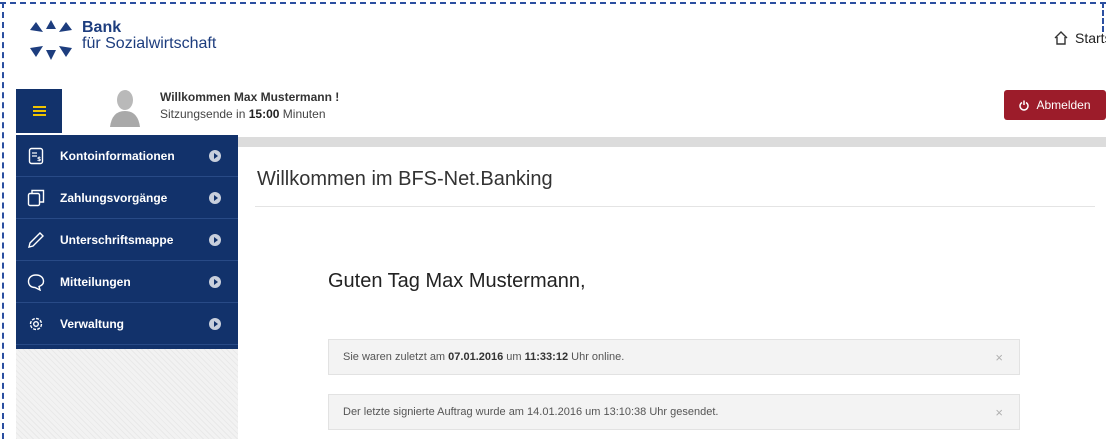 The width and height of the screenshot is (1106, 439). I want to click on bank-logo: Bank für Sozialwirtschaft, so click(122, 40).